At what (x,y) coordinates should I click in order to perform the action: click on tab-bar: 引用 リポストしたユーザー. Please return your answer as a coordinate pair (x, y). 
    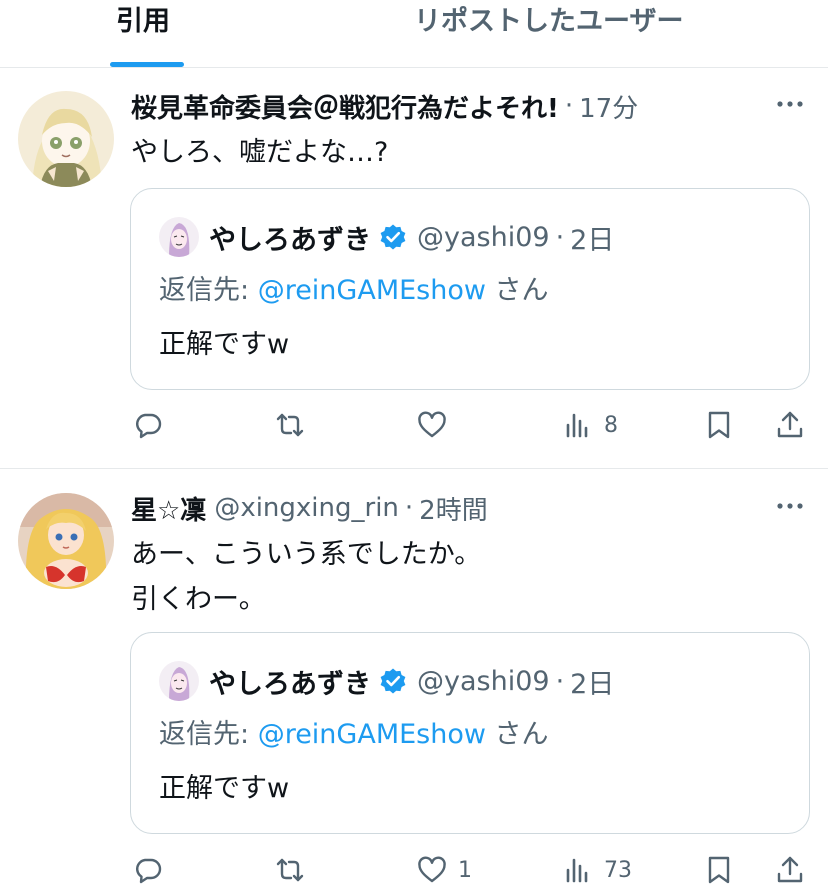
    Looking at the image, I should click on (414, 34).